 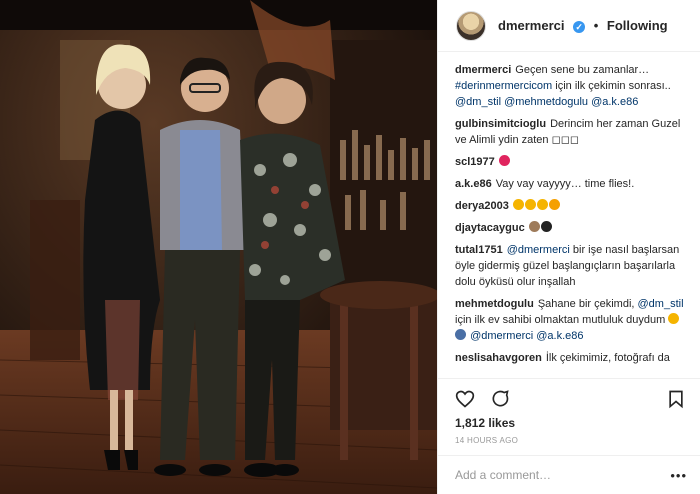 I want to click on comment-username: a.k.e86, so click(x=473, y=184).